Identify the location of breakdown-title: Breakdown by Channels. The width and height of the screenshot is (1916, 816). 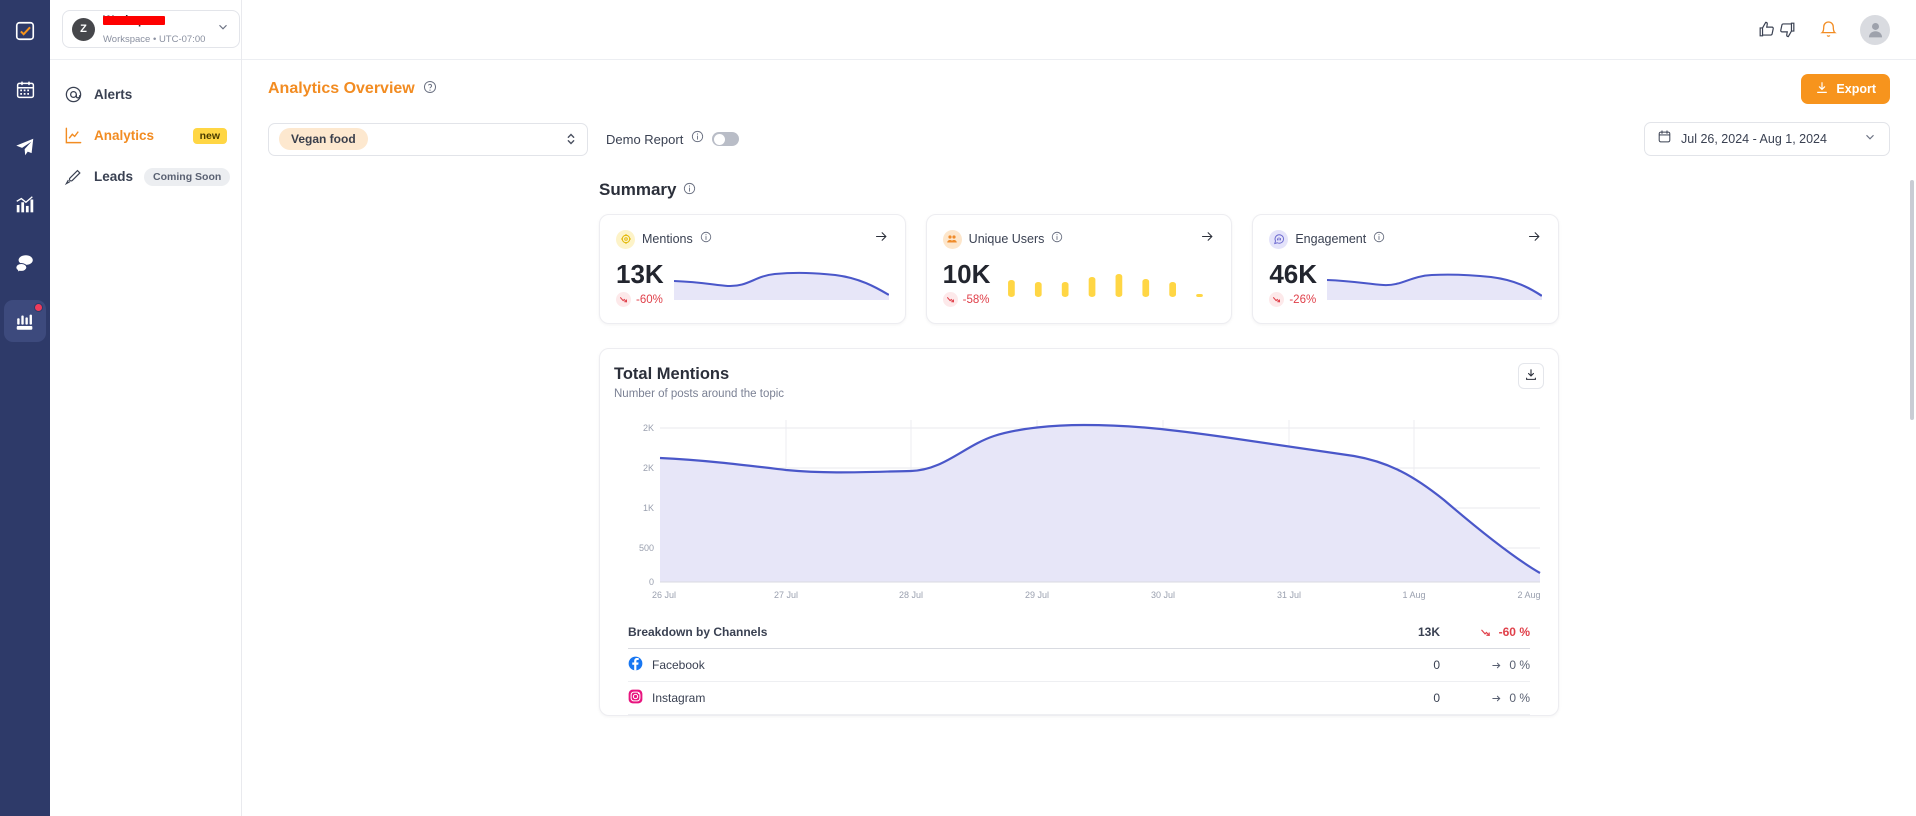
(698, 632).